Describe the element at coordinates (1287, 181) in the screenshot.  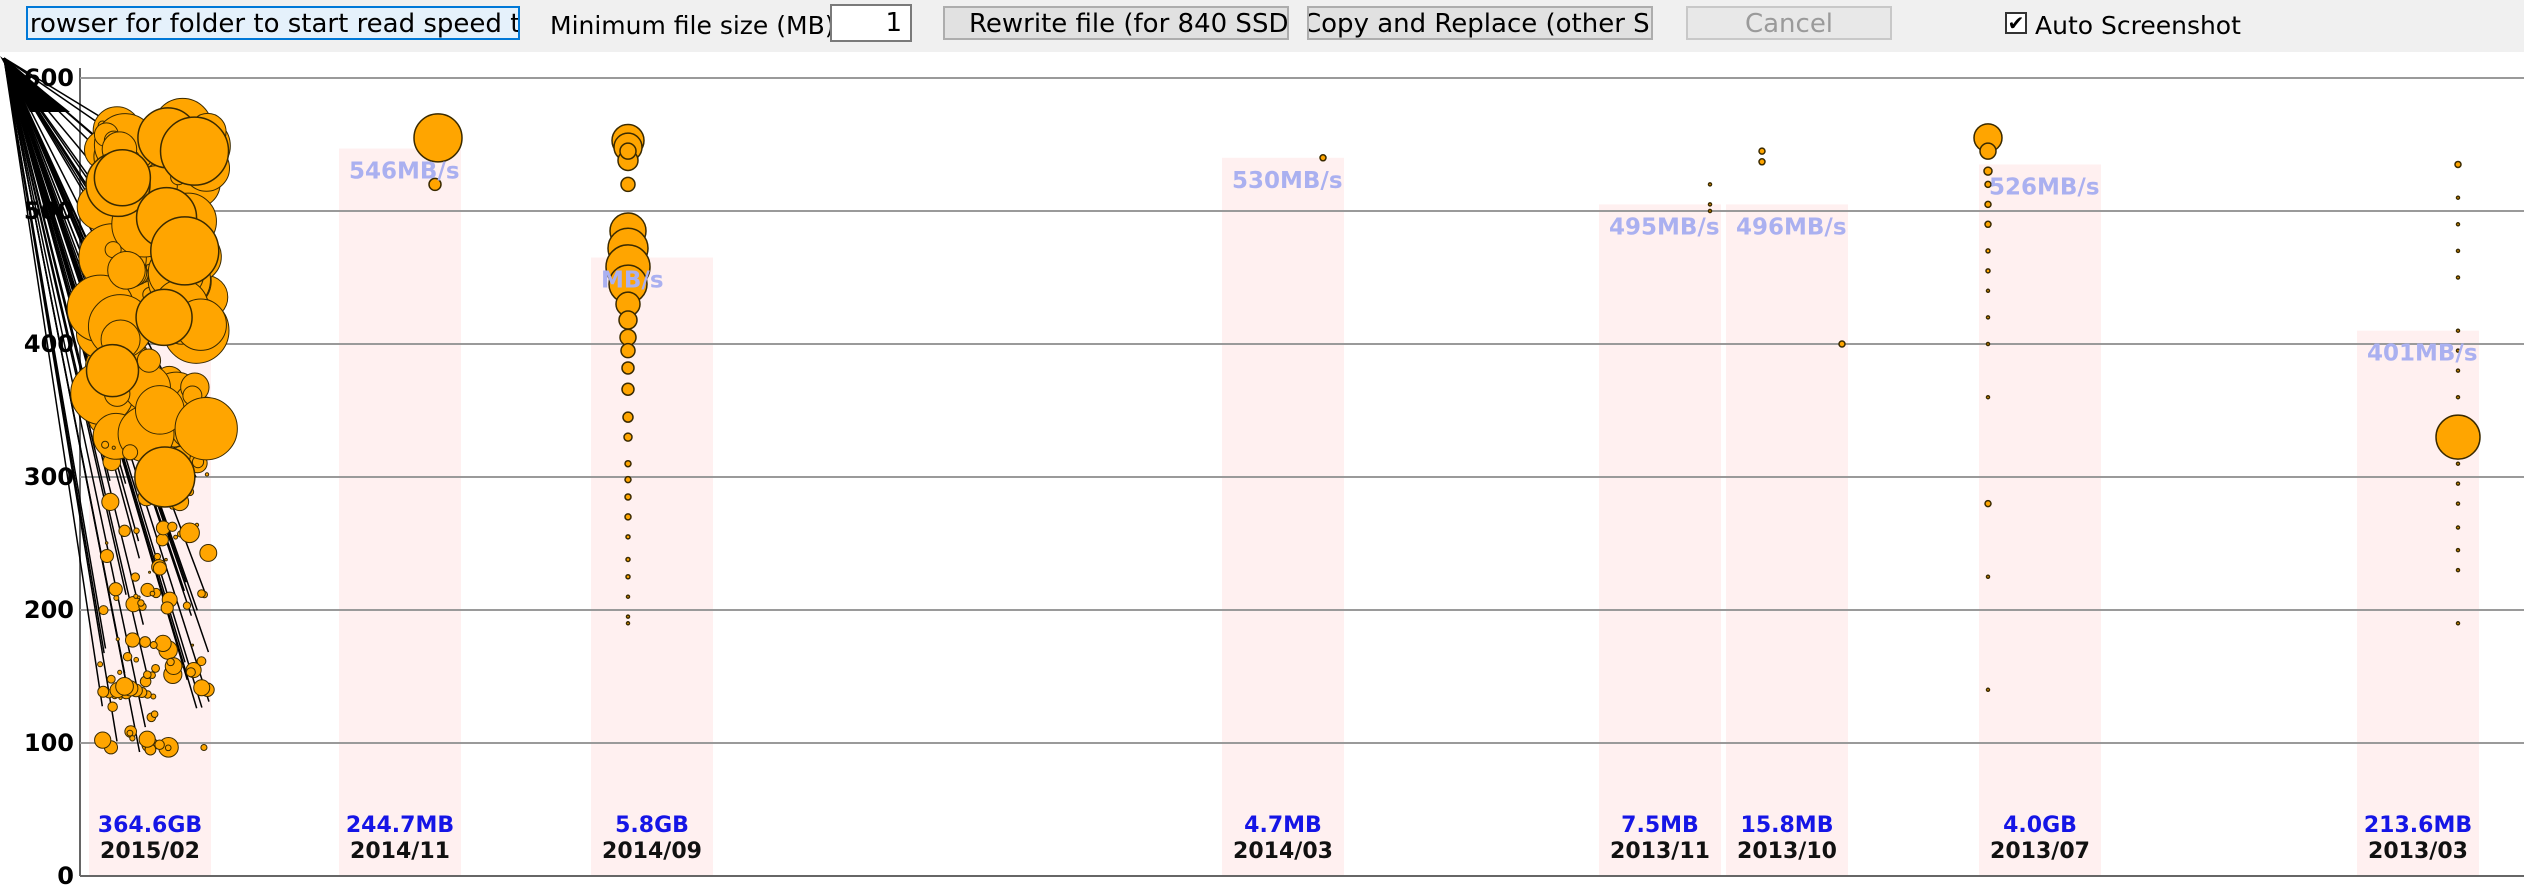
I see `category-speed-label: 530MB/s` at that location.